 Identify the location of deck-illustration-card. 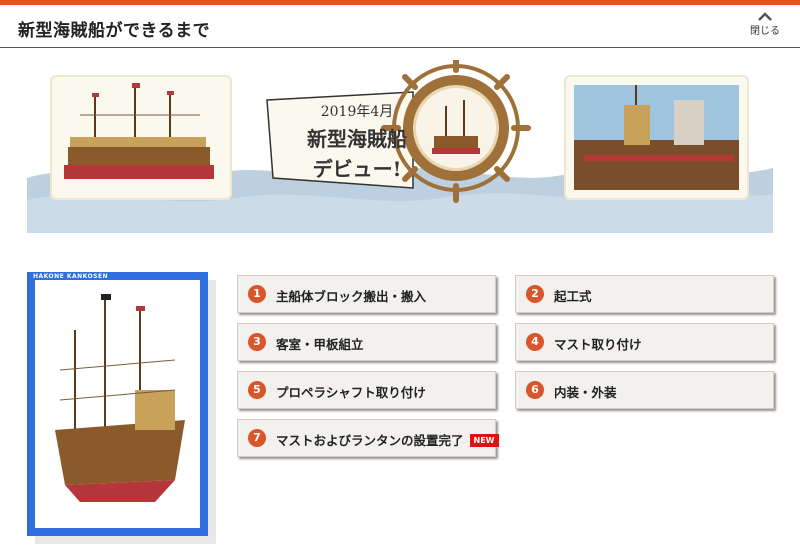
(656, 137).